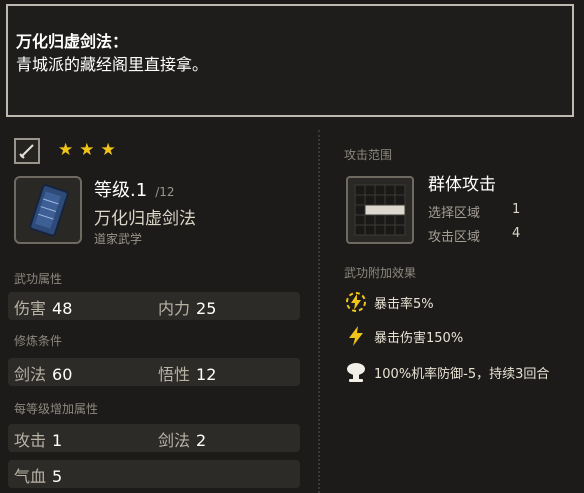  What do you see at coordinates (48, 210) in the screenshot?
I see `skill-book-icon` at bounding box center [48, 210].